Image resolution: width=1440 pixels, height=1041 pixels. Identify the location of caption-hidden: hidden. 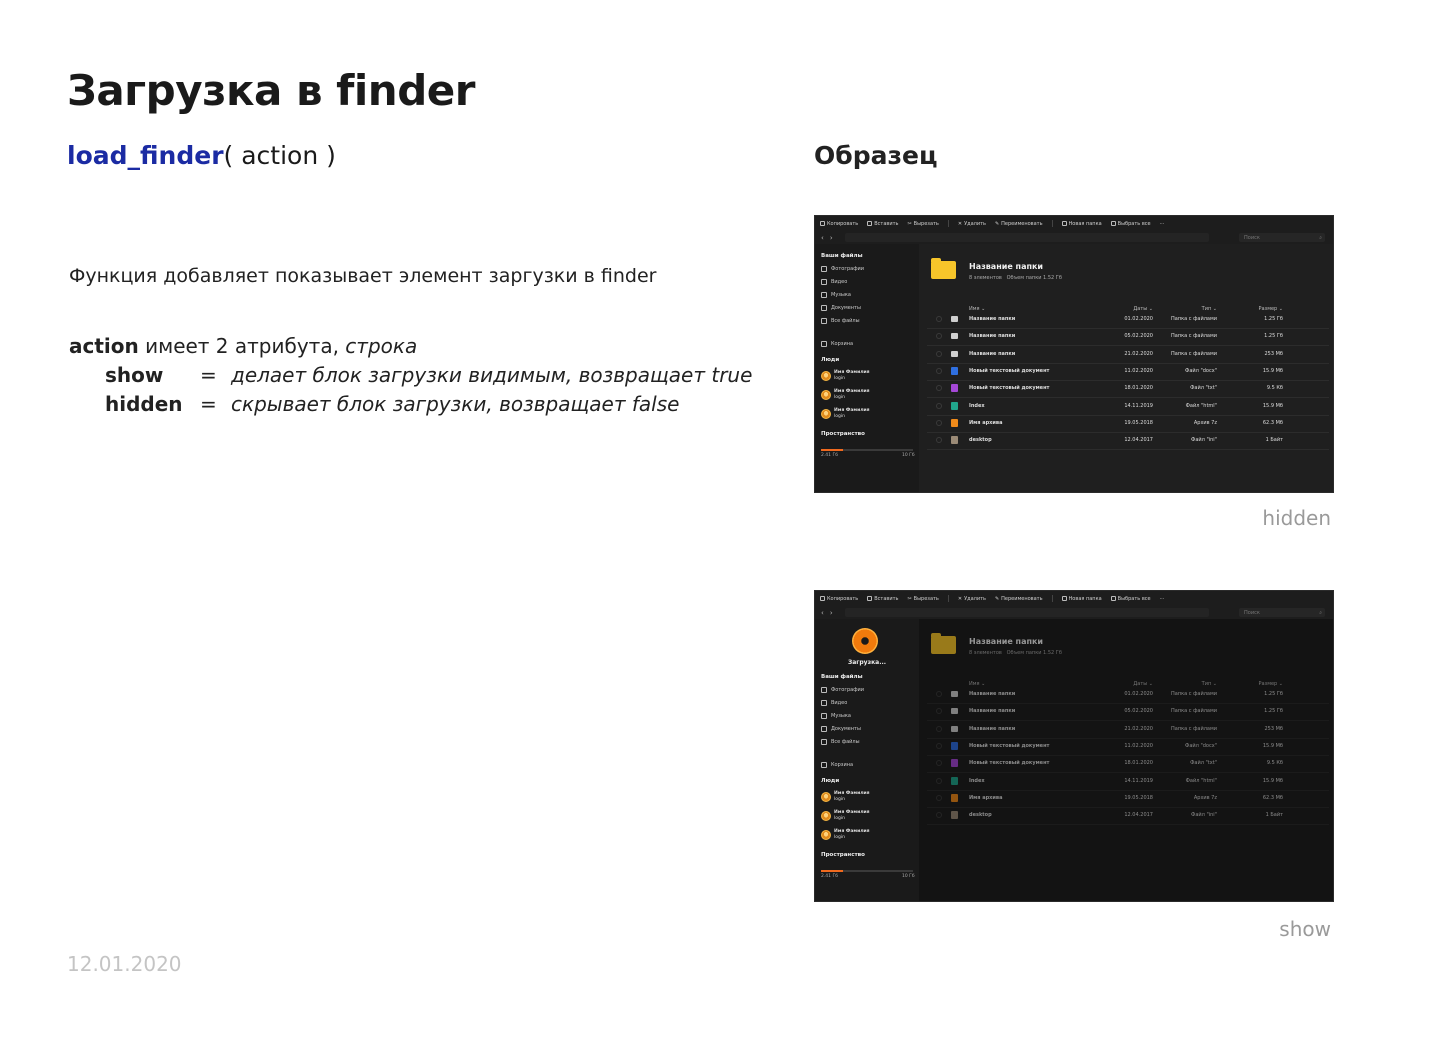
(1296, 518).